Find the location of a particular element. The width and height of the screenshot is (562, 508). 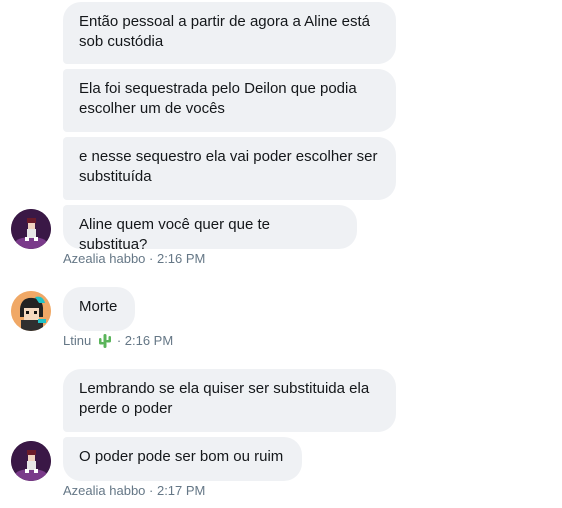

message-bubble: Aline quem você quer que te substitua? is located at coordinates (210, 229).